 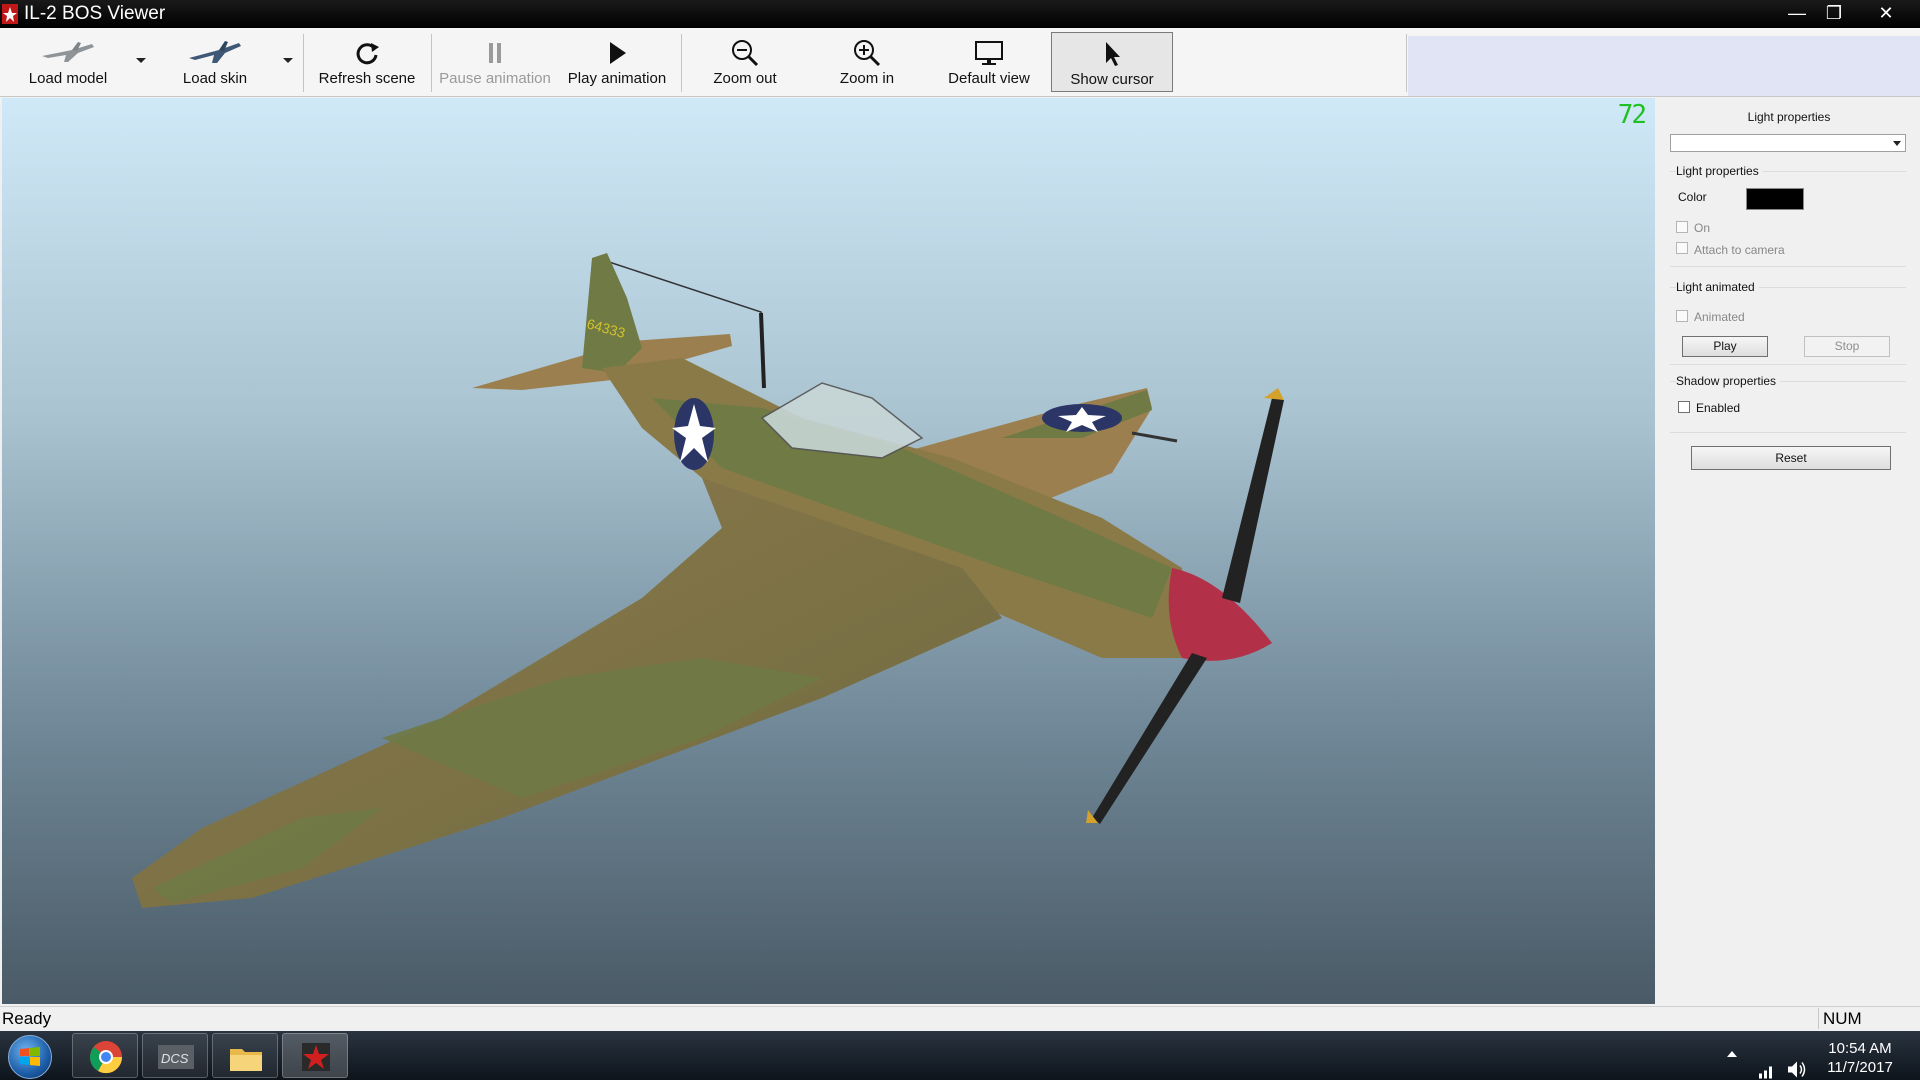 What do you see at coordinates (1682, 227) in the screenshot?
I see `on-checkbox` at bounding box center [1682, 227].